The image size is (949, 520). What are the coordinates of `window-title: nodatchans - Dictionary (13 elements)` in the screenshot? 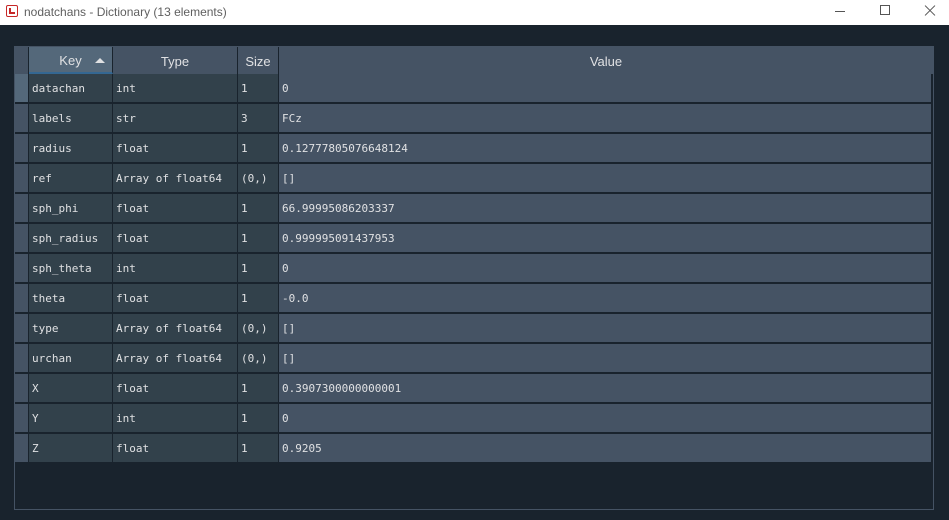 It's located at (125, 12).